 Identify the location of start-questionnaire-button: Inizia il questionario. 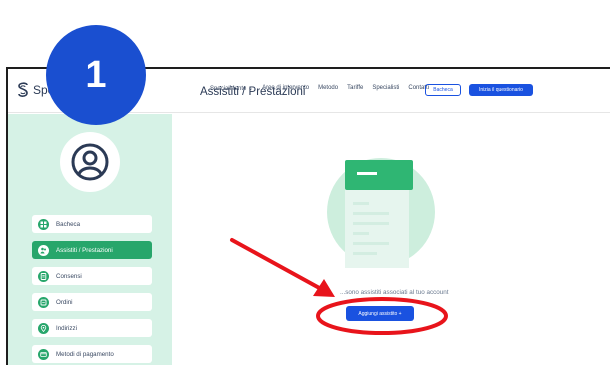
(501, 90).